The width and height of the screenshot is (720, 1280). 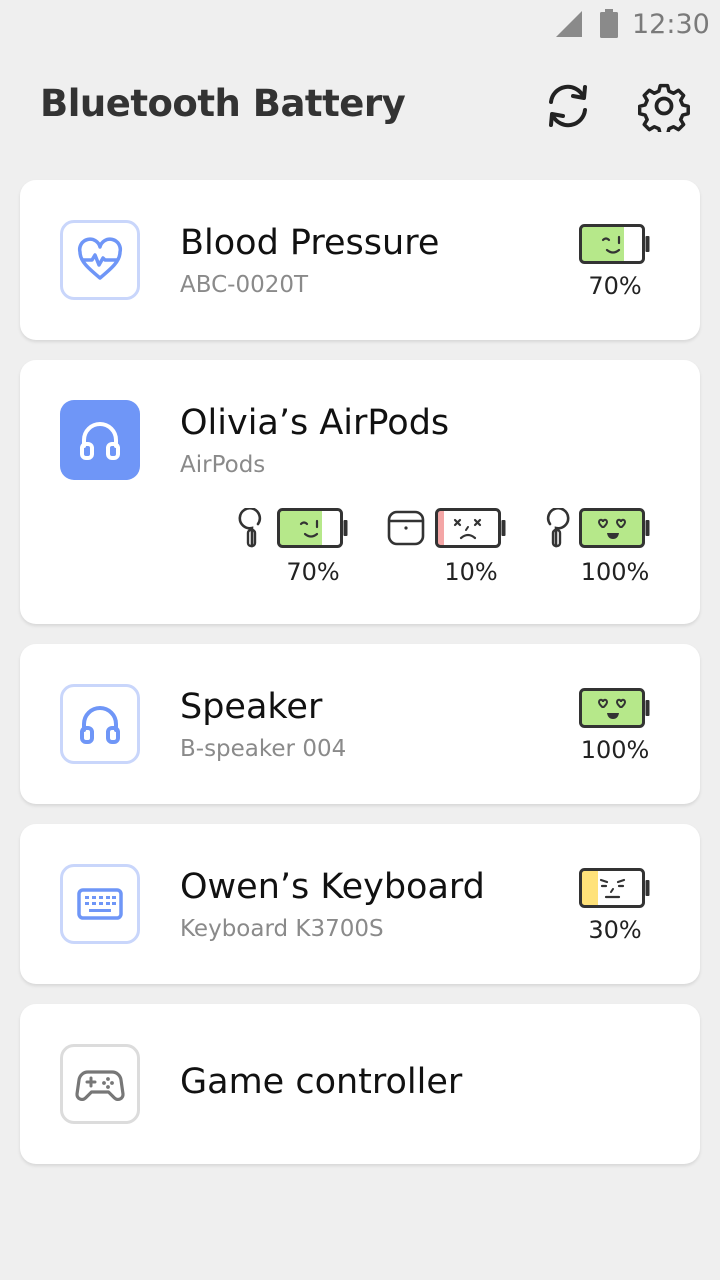 What do you see at coordinates (615, 572) in the screenshot?
I see `right-earbud-percent: 100%` at bounding box center [615, 572].